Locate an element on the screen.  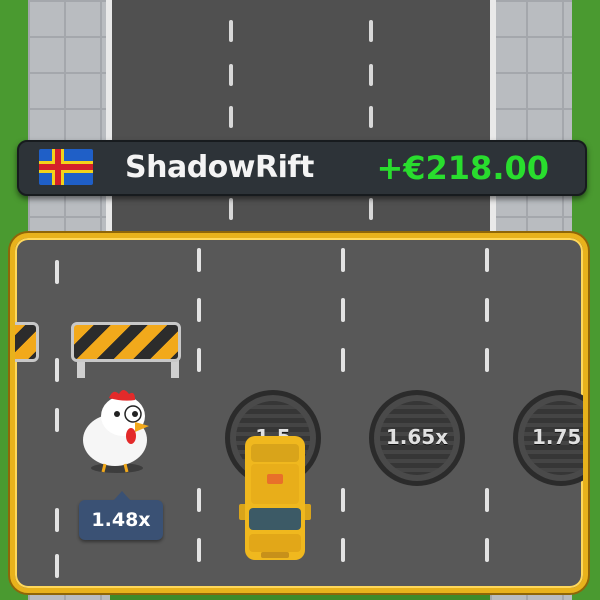
manhole-lane-3: 1.75 is located at coordinates (548, 438).